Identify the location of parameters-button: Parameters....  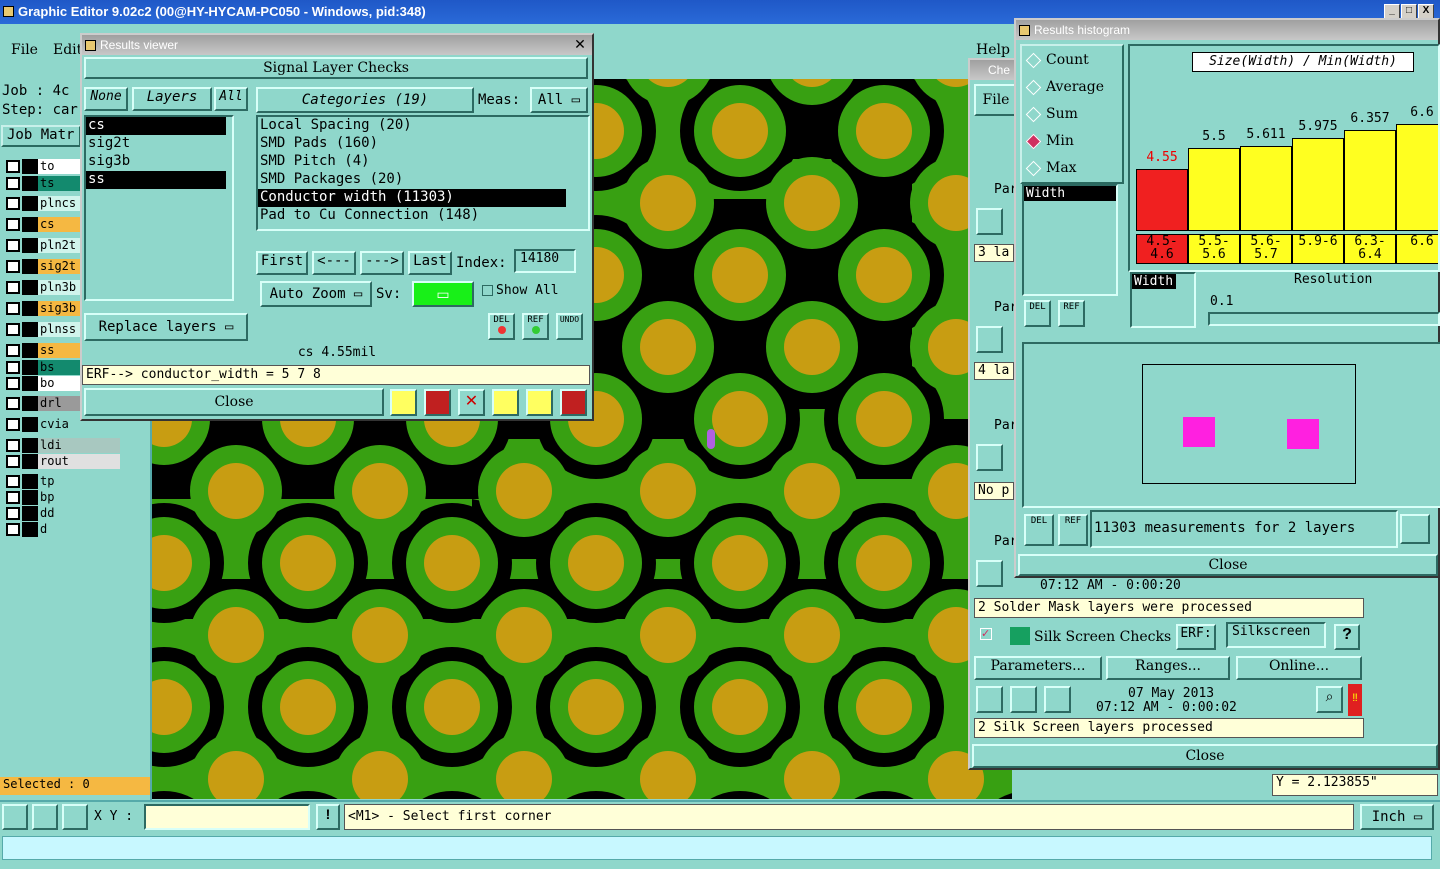
(1038, 668).